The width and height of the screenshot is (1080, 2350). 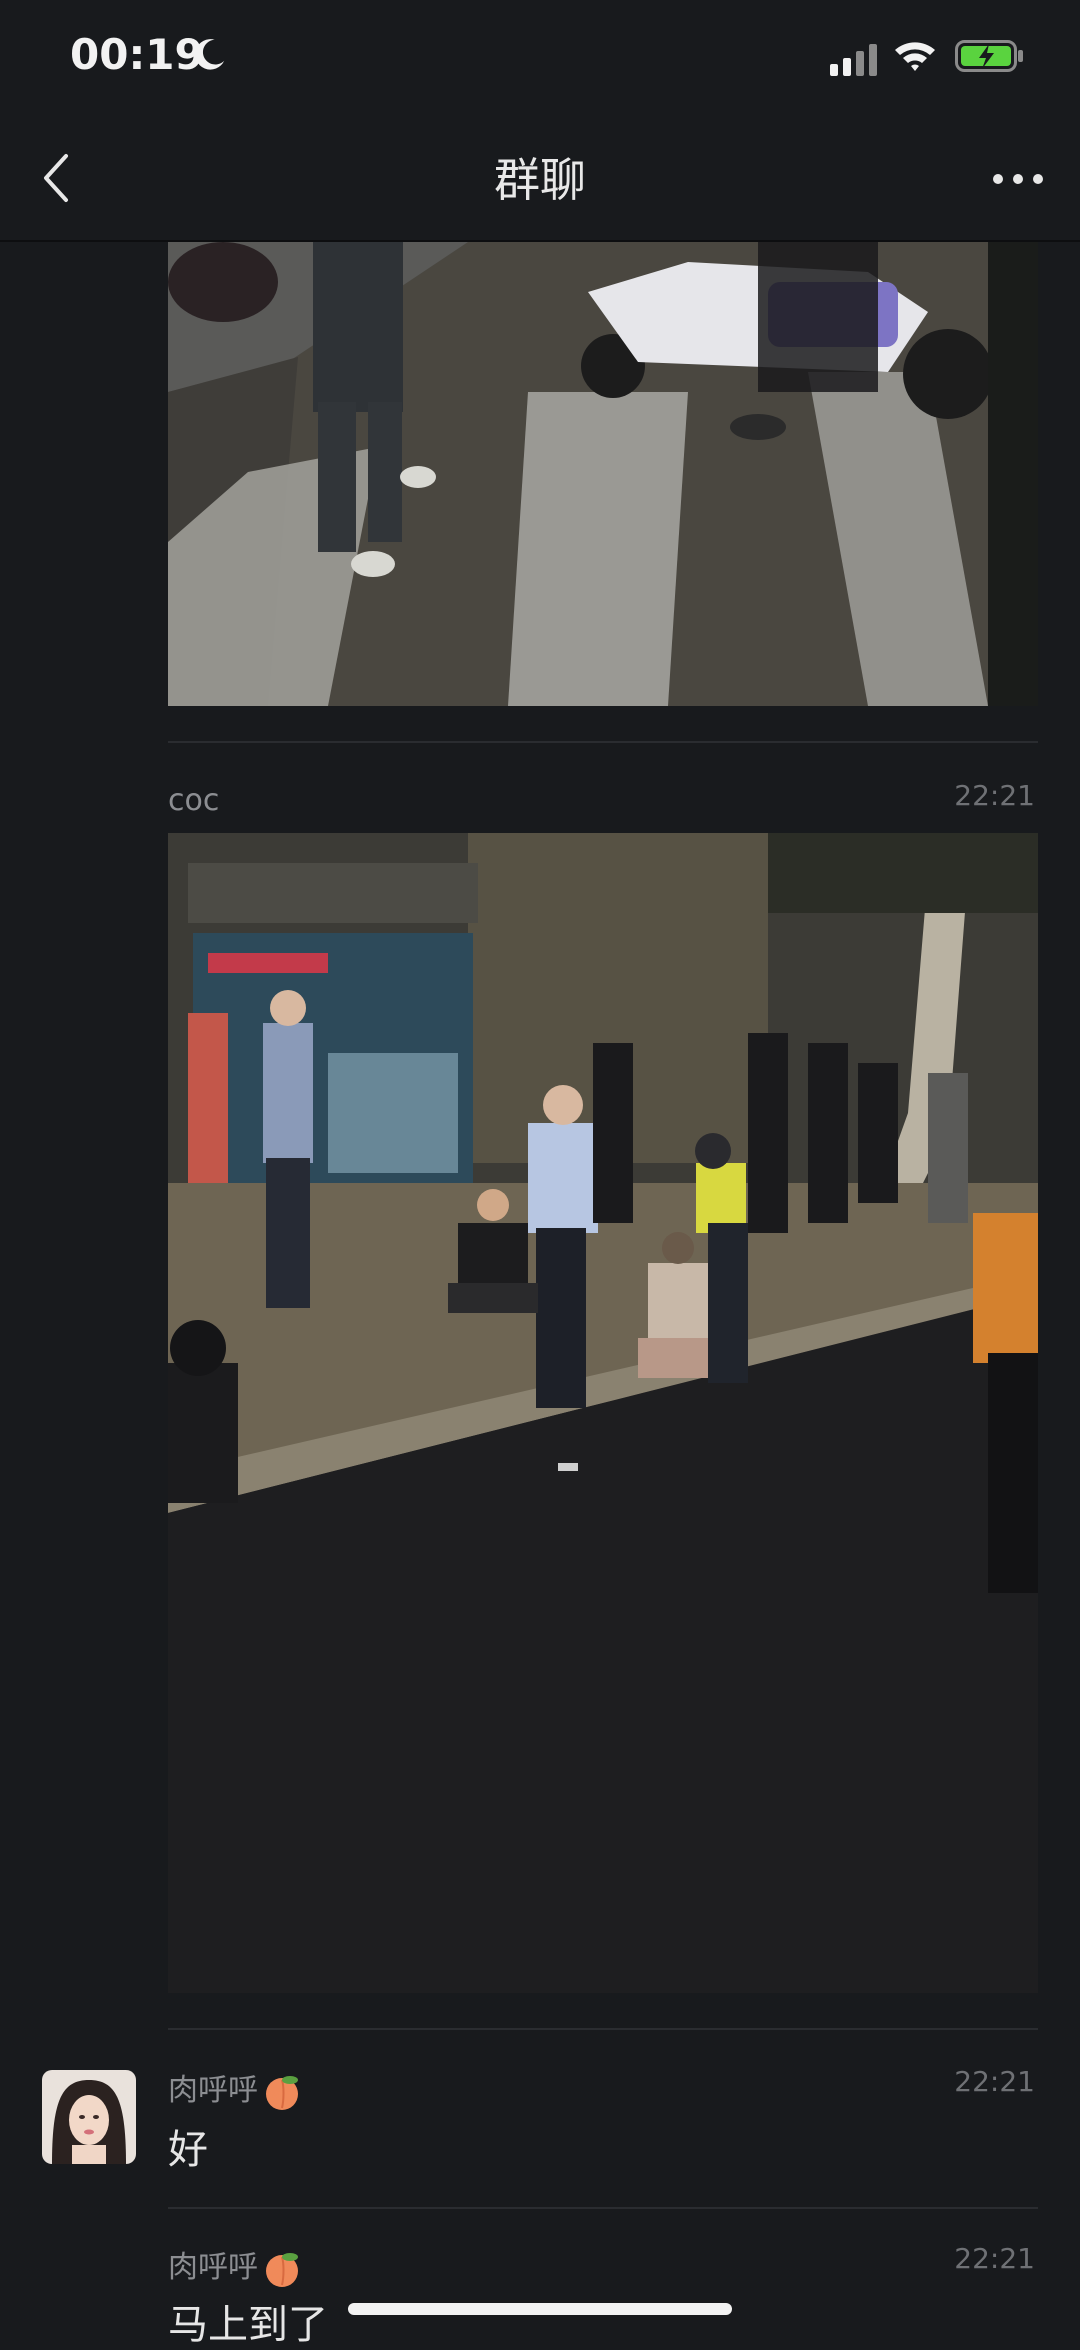 I want to click on battery-charging-icon, so click(x=989, y=56).